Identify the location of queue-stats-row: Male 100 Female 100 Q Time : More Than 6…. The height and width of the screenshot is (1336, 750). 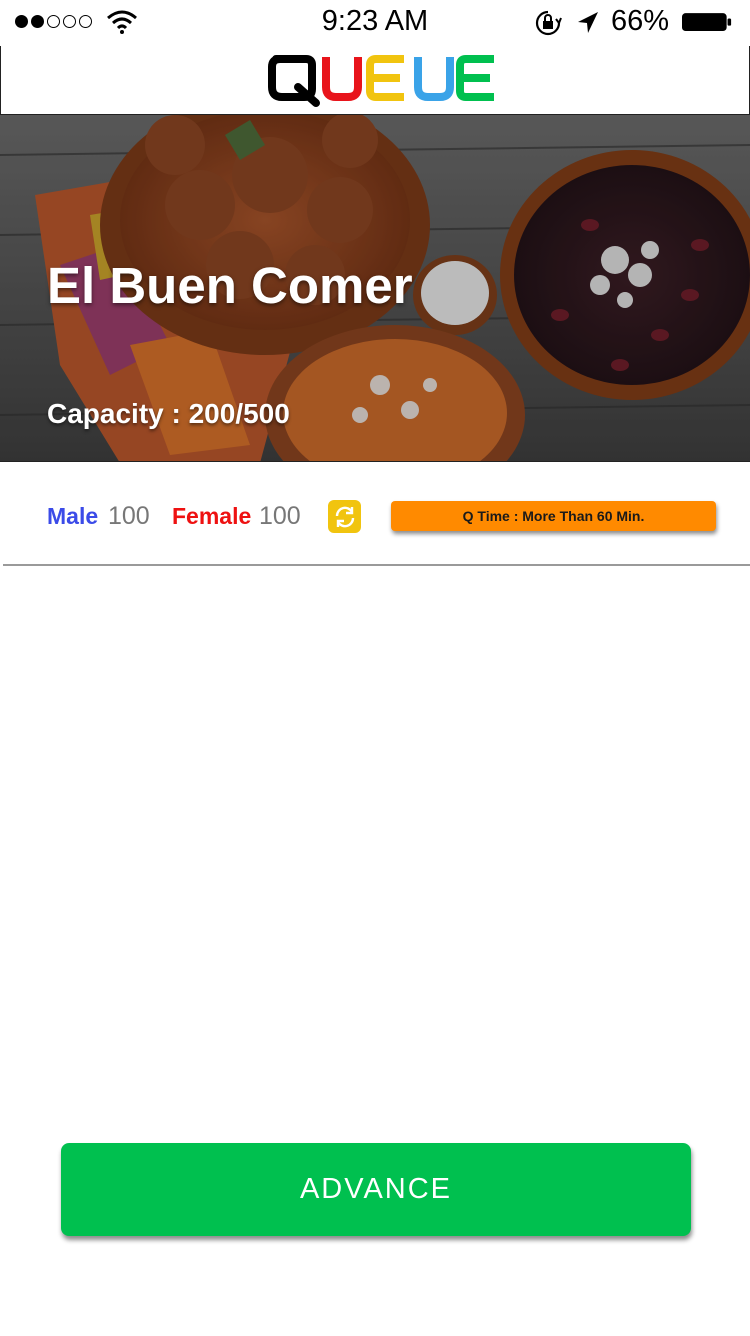
(375, 514).